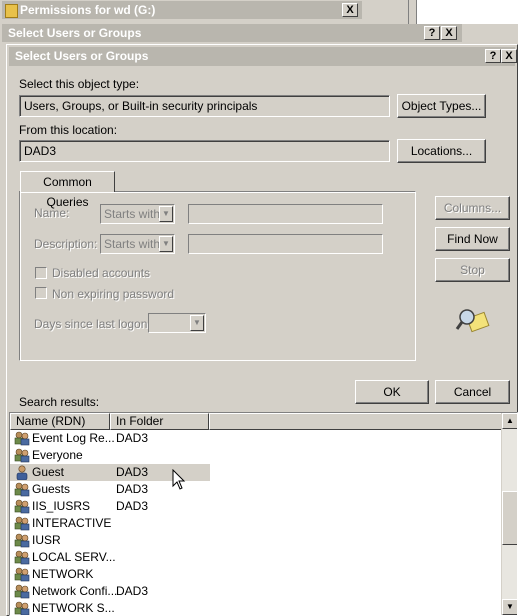 This screenshot has width=518, height=616. I want to click on cancel-button: Cancel, so click(472, 392).